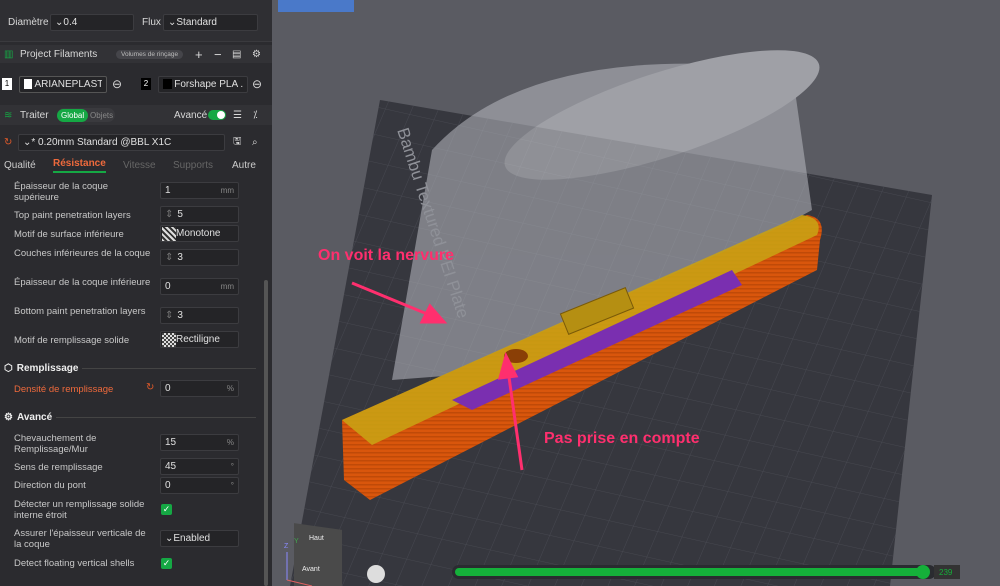 This screenshot has width=1000, height=586. Describe the element at coordinates (130, 417) in the screenshot. I see `advanced-section-header: ⚙ Avancé` at that location.